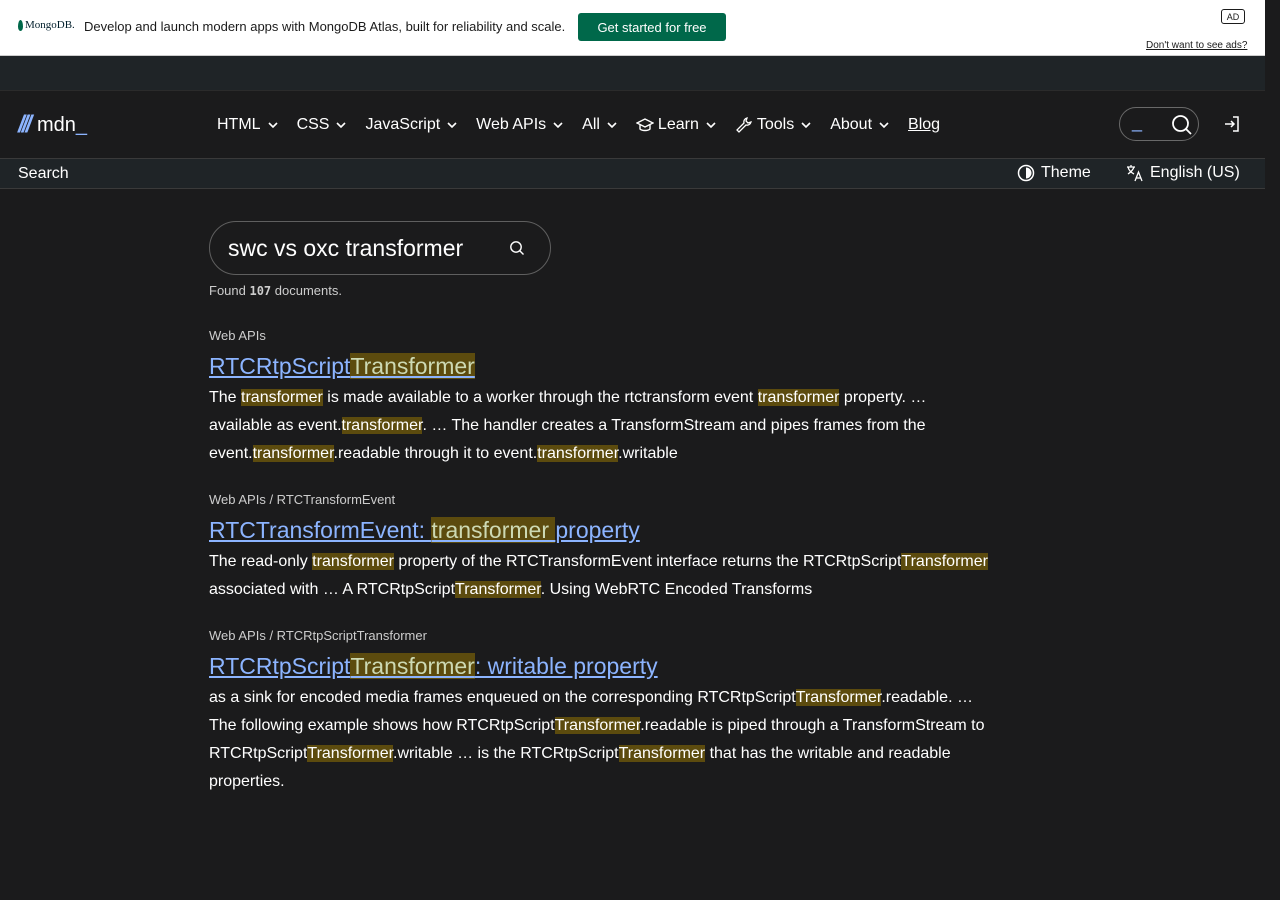 The width and height of the screenshot is (1280, 900). I want to click on login-icon, so click(1232, 124).